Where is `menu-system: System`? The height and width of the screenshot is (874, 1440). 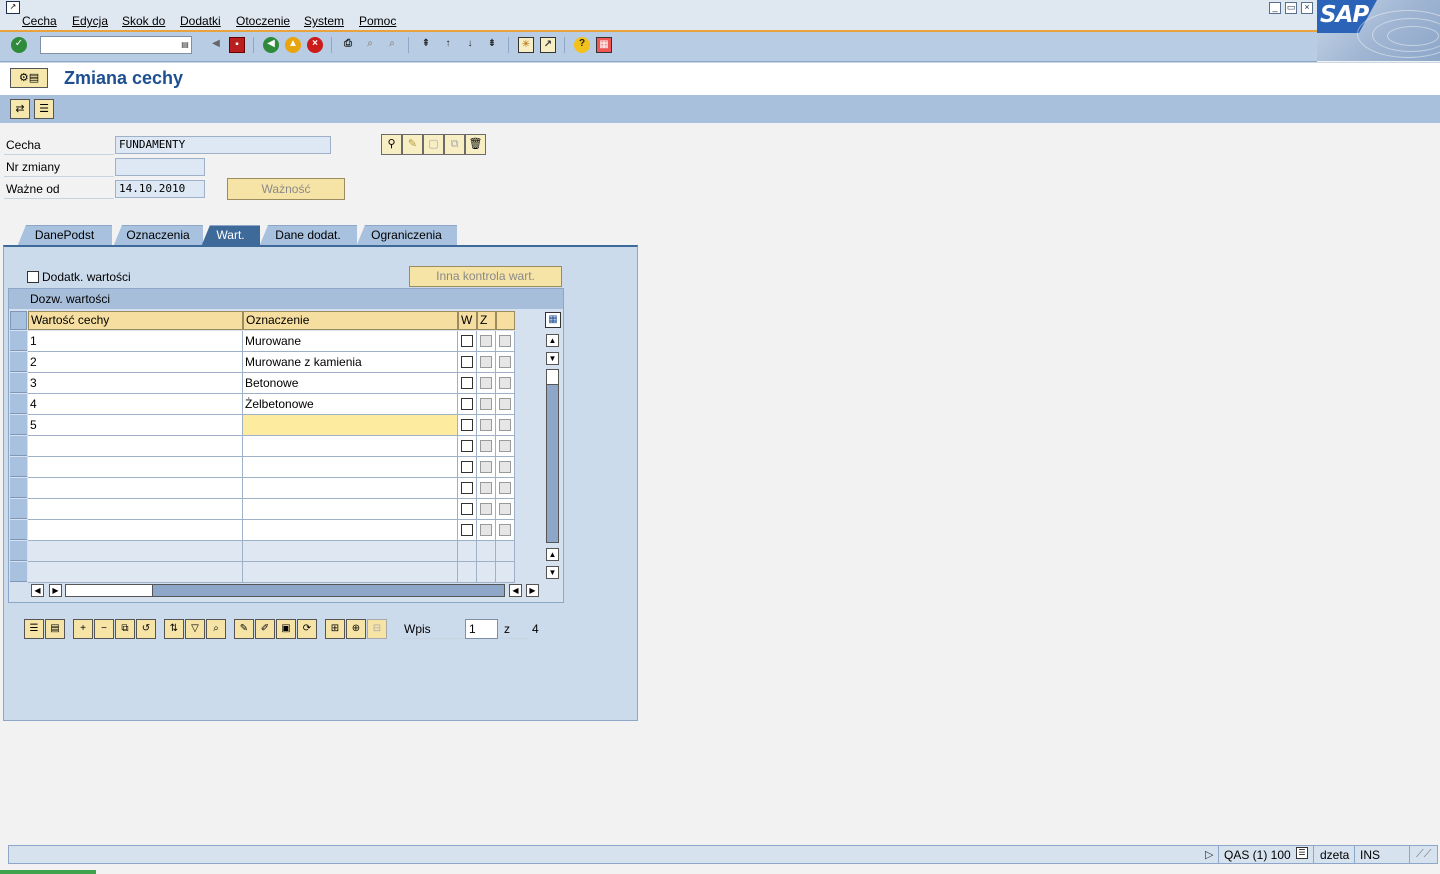 menu-system: System is located at coordinates (324, 21).